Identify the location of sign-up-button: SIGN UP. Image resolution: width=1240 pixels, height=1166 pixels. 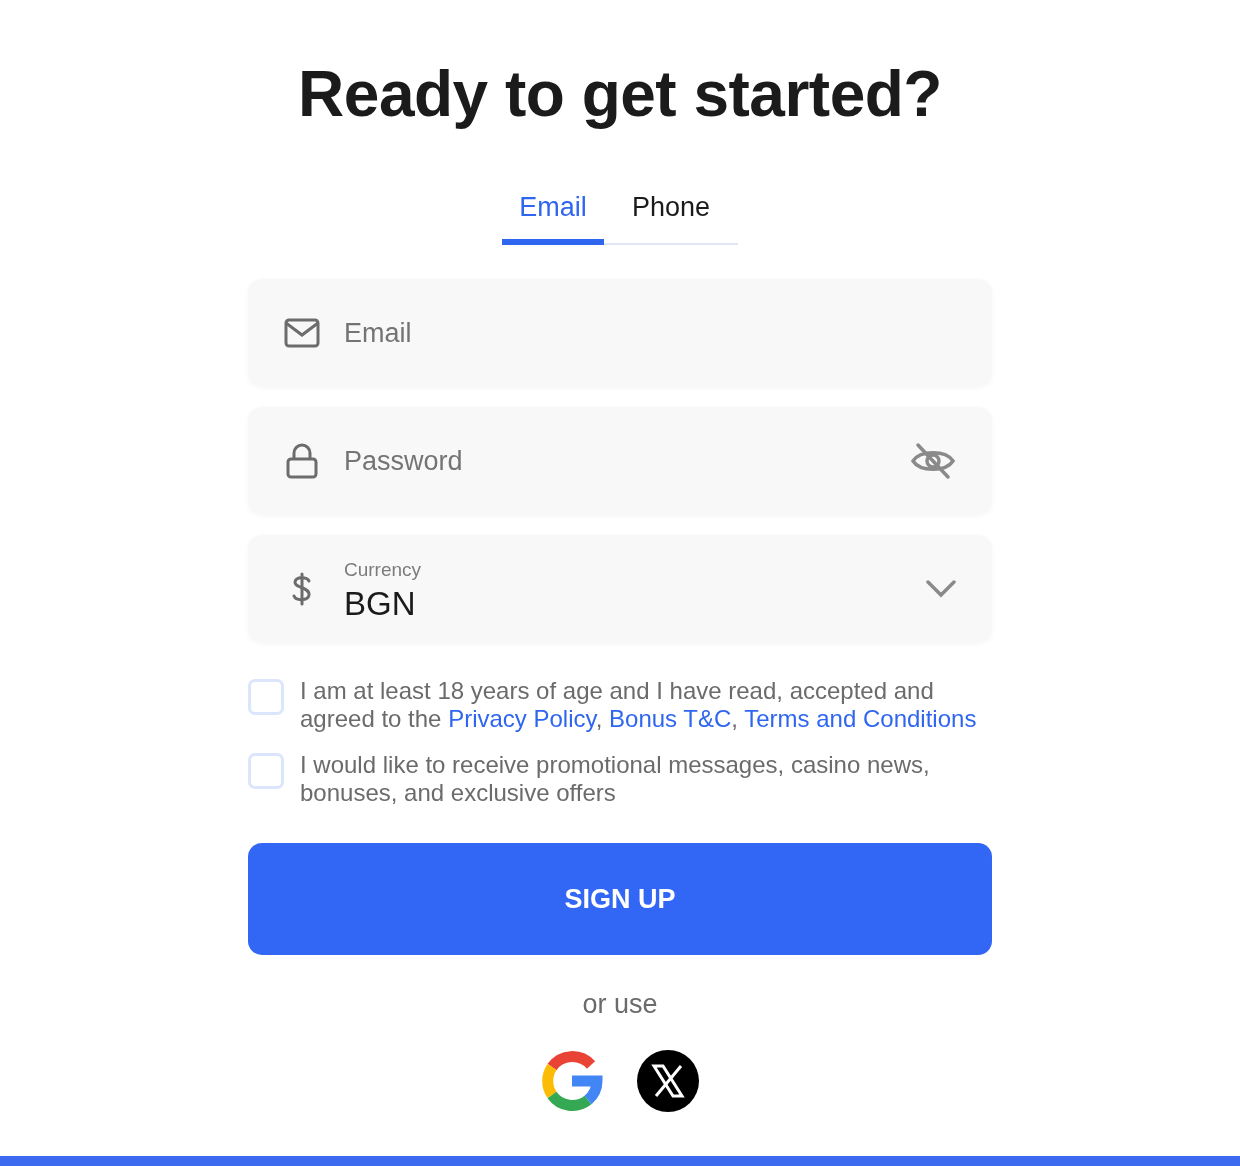
(620, 899).